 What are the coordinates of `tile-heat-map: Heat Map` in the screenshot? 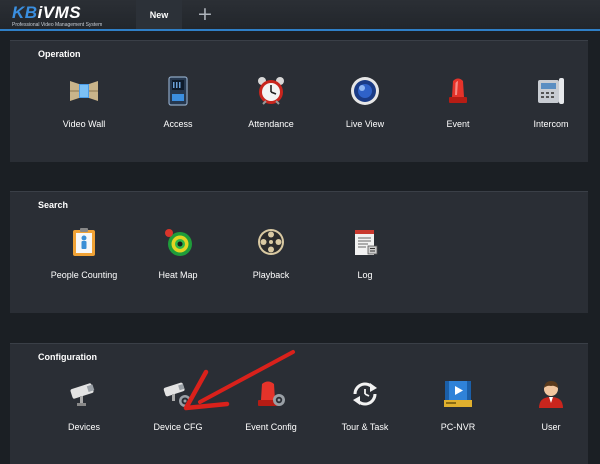 It's located at (178, 253).